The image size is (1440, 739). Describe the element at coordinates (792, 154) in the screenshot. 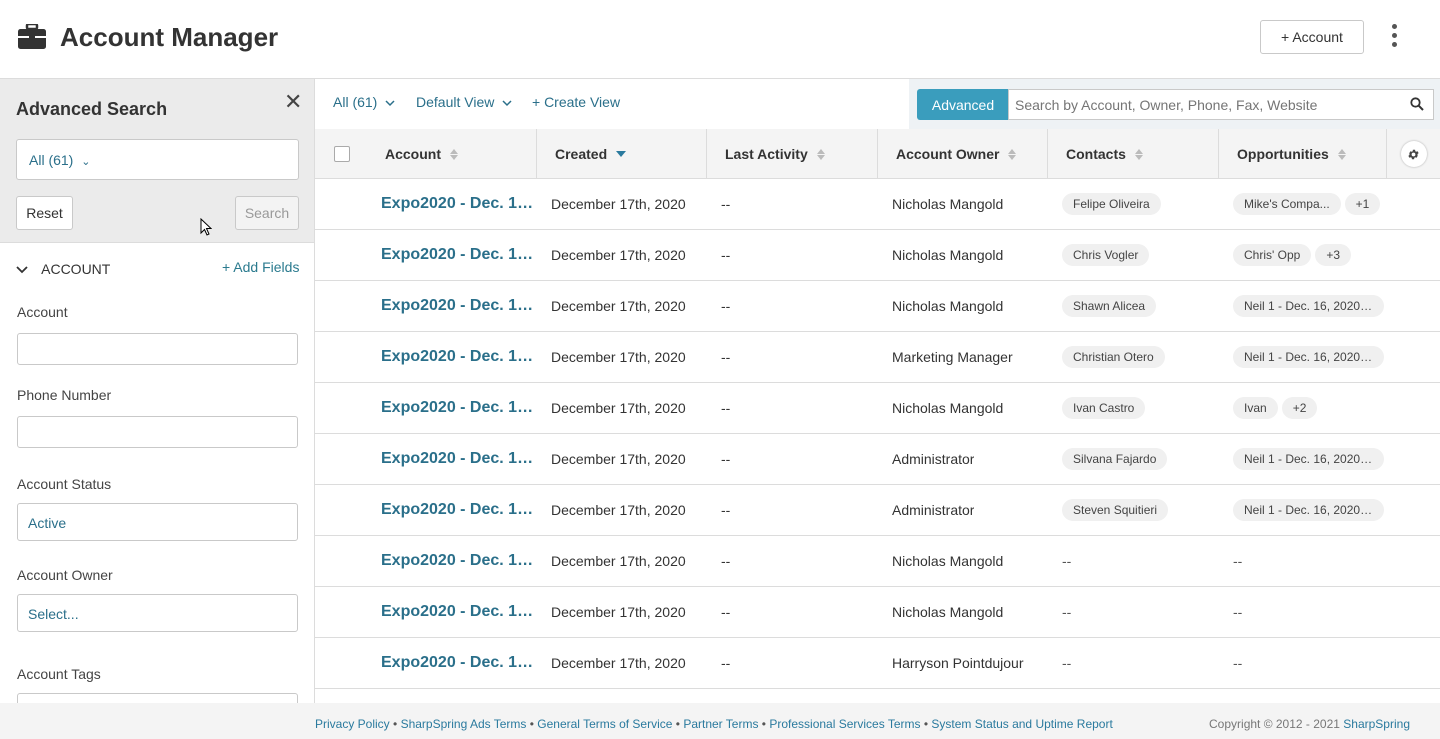

I see `column-header-last-activity: Last Activity` at that location.